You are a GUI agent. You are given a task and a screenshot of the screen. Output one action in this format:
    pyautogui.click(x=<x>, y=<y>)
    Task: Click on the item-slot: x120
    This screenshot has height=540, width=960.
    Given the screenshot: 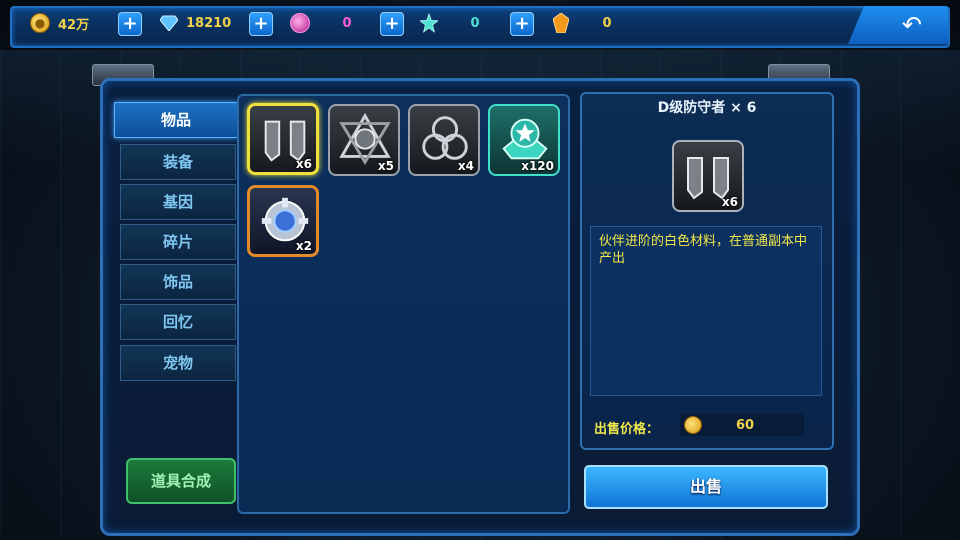 What is the action you would take?
    pyautogui.click(x=524, y=140)
    